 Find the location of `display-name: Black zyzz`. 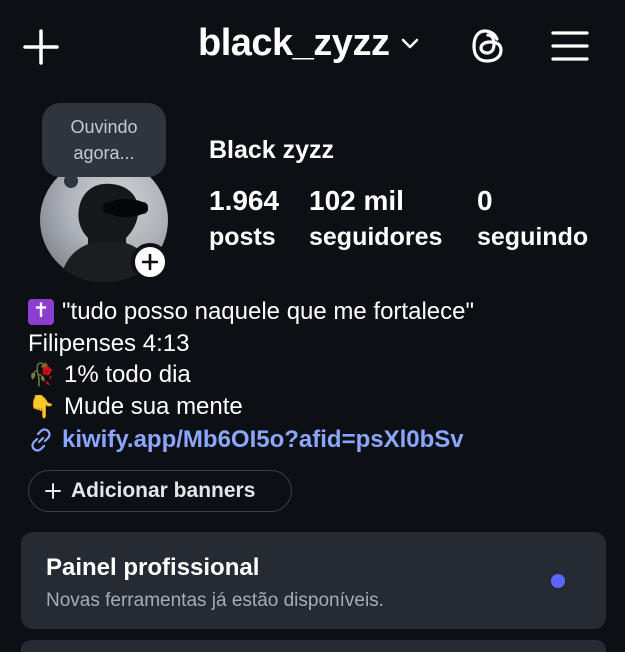

display-name: Black zyzz is located at coordinates (272, 150).